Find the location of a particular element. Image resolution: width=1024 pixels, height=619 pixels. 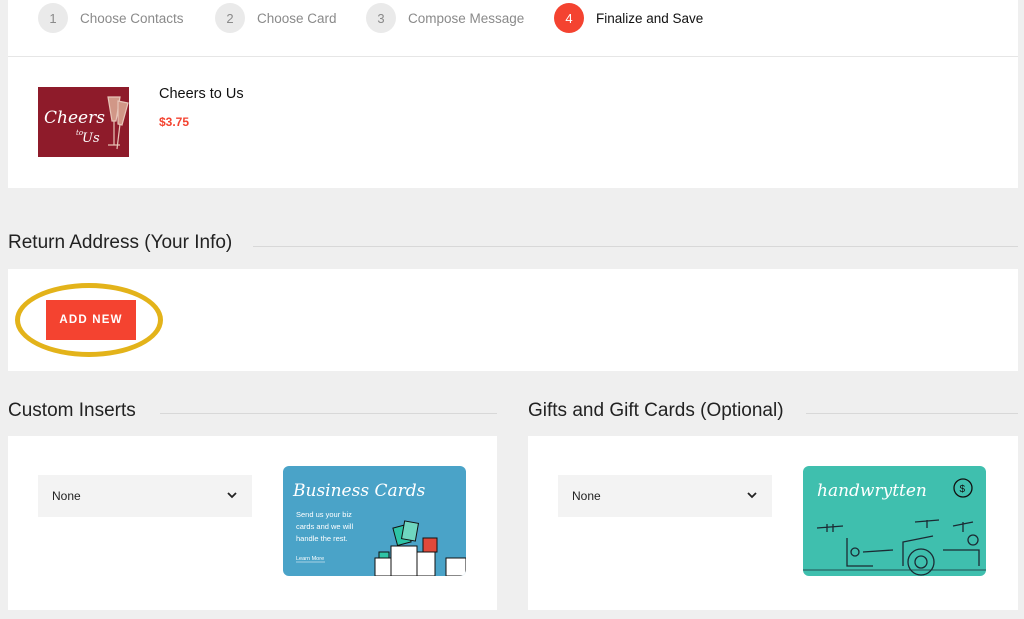

step-label: Choose Contacts is located at coordinates (132, 18).